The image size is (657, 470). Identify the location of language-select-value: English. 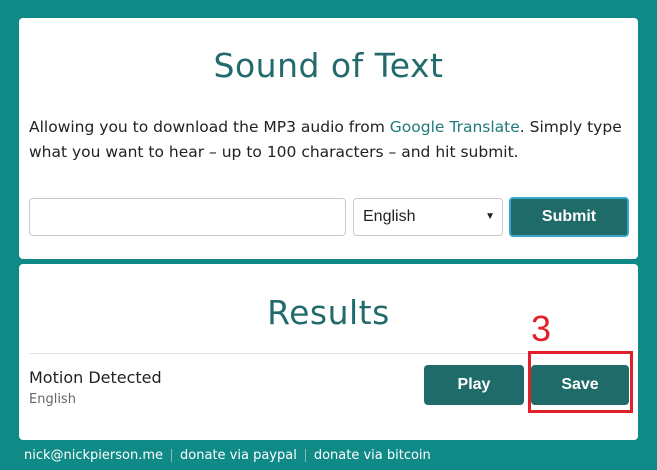
(389, 216).